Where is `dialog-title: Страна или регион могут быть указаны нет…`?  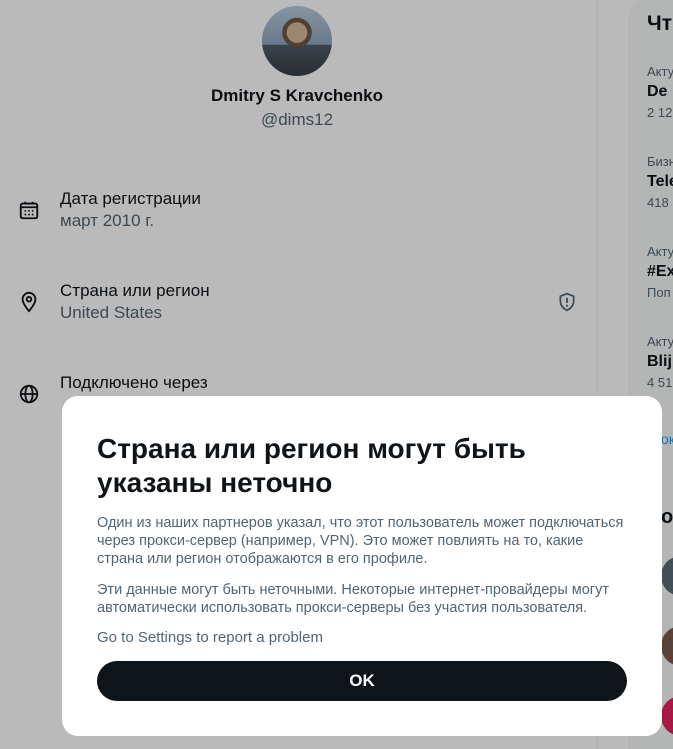
dialog-title: Страна или регион могут быть указаны нет… is located at coordinates (311, 465).